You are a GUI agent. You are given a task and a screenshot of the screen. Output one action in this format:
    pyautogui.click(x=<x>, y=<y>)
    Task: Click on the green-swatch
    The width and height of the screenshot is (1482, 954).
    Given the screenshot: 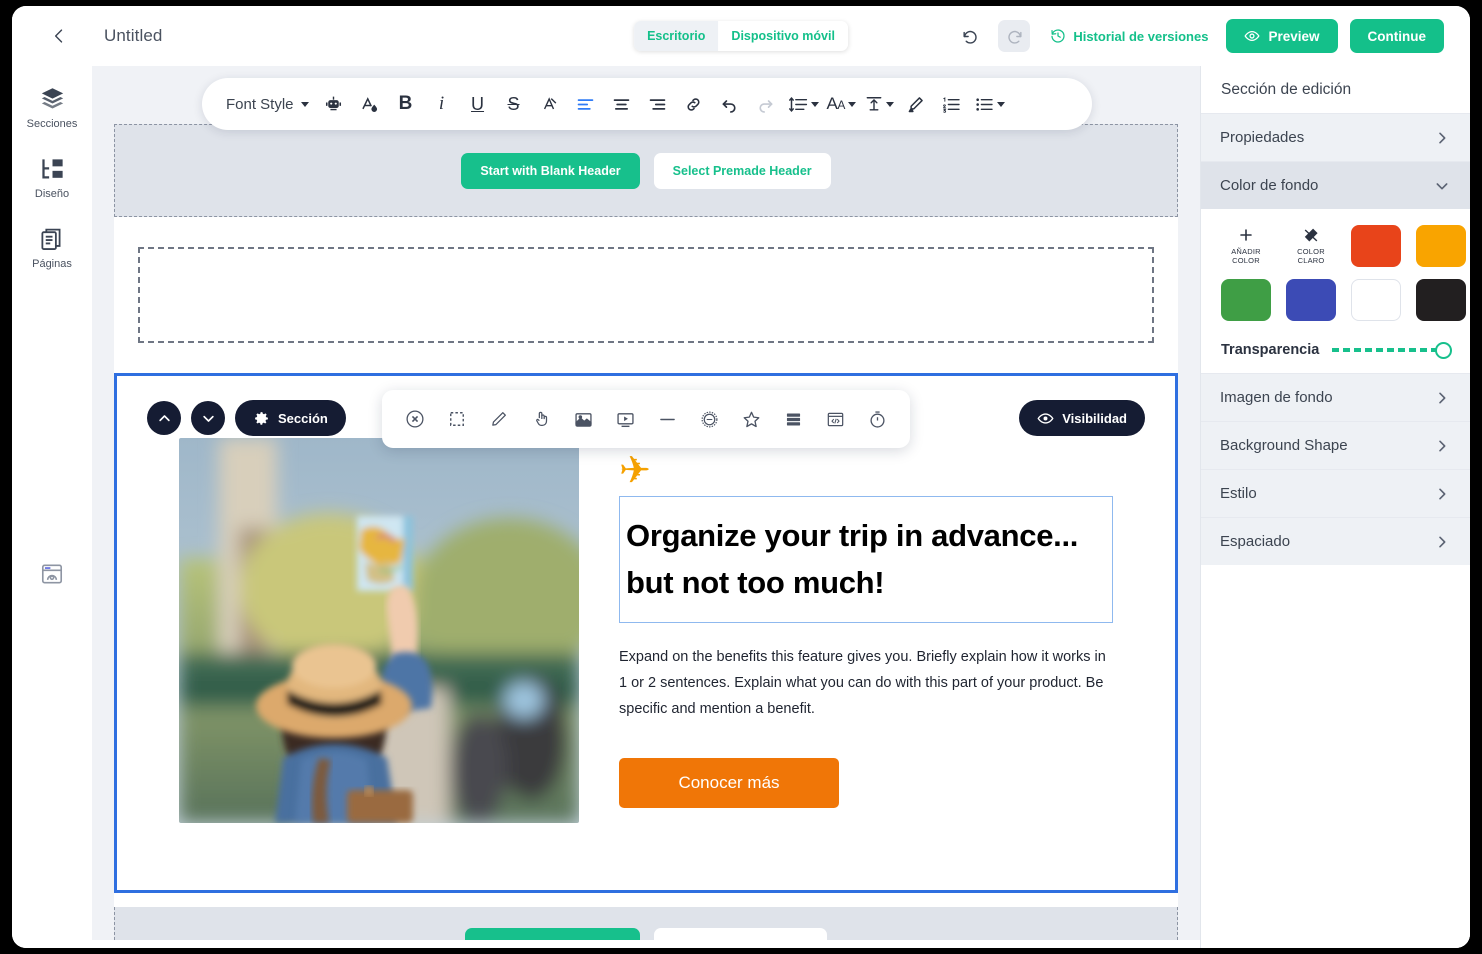 What is the action you would take?
    pyautogui.click(x=1246, y=300)
    